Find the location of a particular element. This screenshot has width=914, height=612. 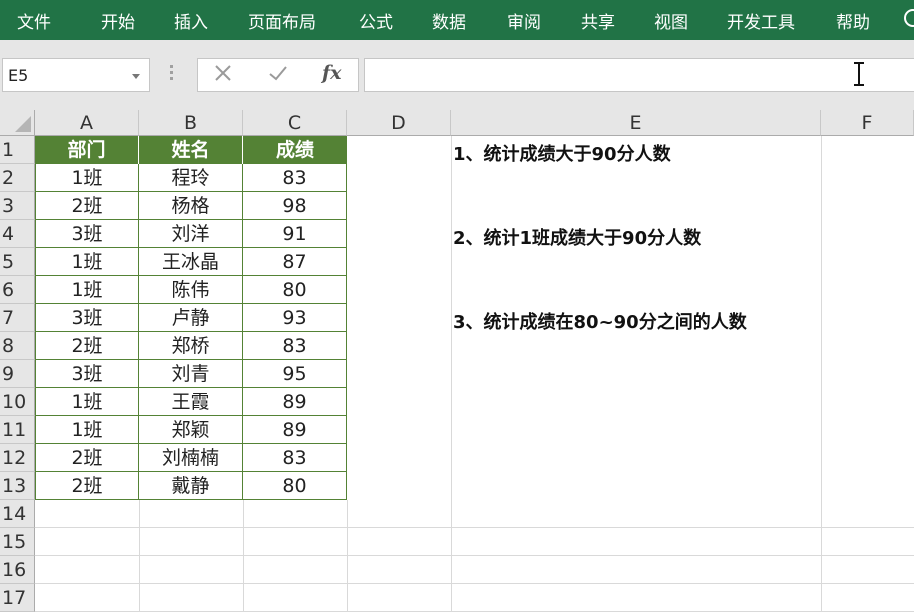

drag-handle-icon is located at coordinates (171, 74).